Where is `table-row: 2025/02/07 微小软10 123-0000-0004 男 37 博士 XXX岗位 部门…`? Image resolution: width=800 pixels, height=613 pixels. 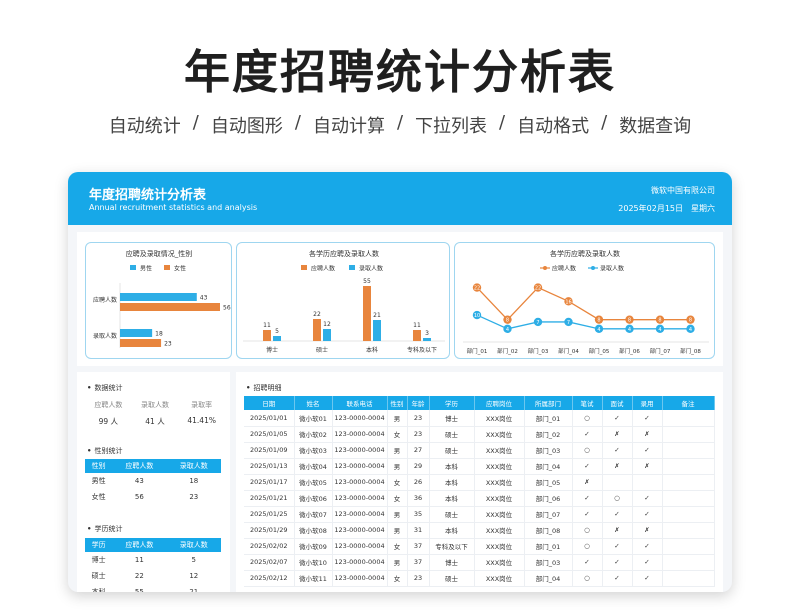 table-row: 2025/02/07 微小软10 123-0000-0004 男 37 博士 XXX岗位 部门… is located at coordinates (479, 562).